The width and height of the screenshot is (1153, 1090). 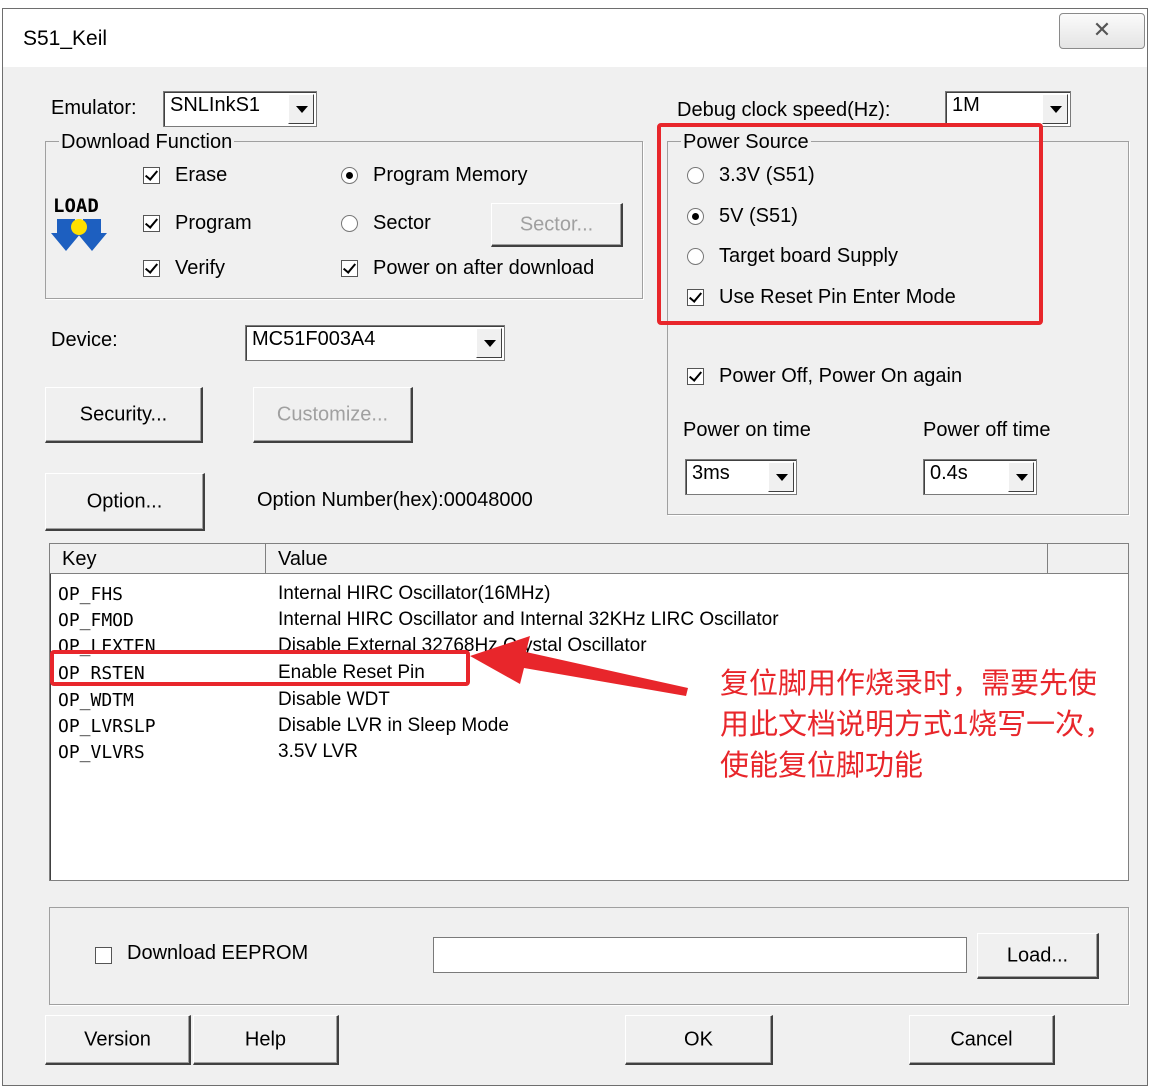 What do you see at coordinates (213, 223) in the screenshot?
I see `program-label: Program` at bounding box center [213, 223].